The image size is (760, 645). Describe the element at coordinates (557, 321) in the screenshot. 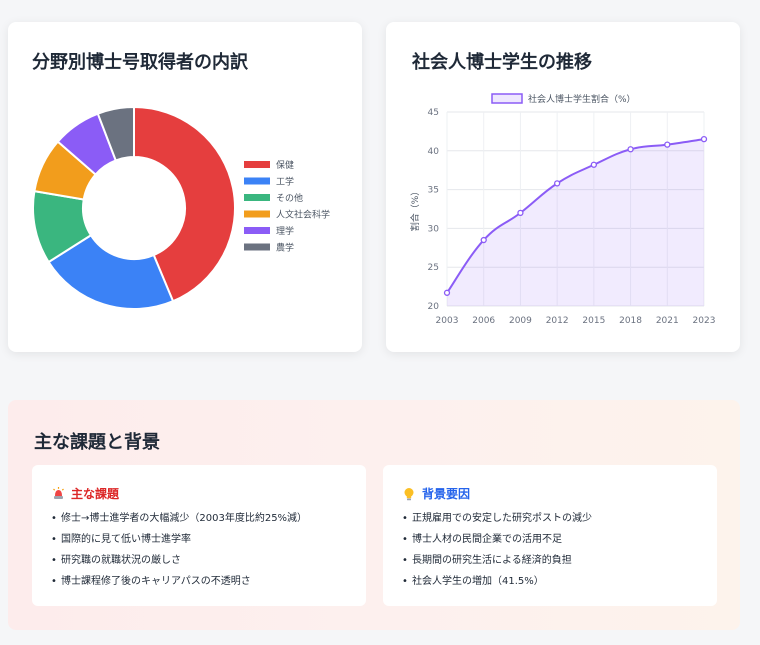

I see `x-tick-label: 2012` at that location.